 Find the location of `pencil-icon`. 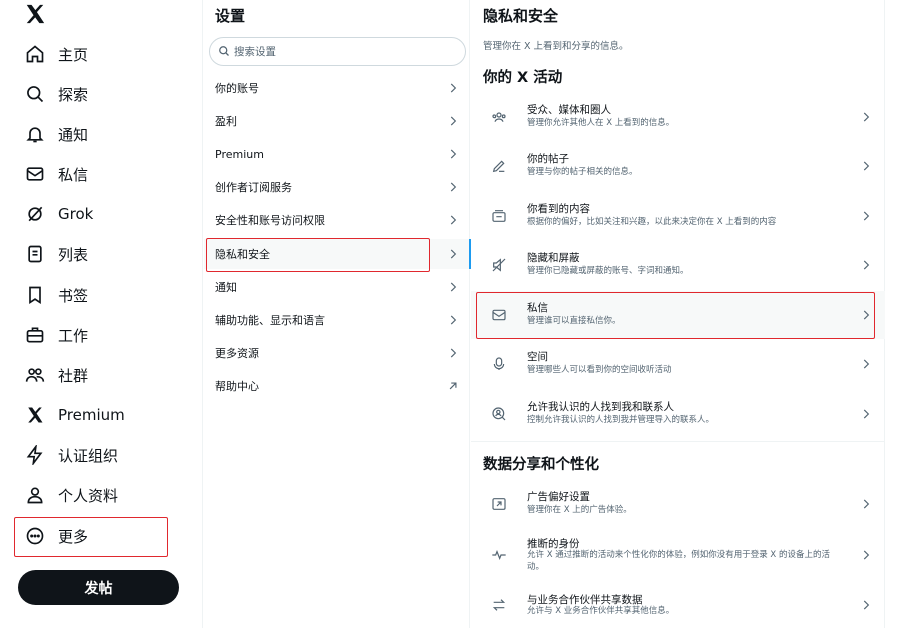

pencil-icon is located at coordinates (498, 166).